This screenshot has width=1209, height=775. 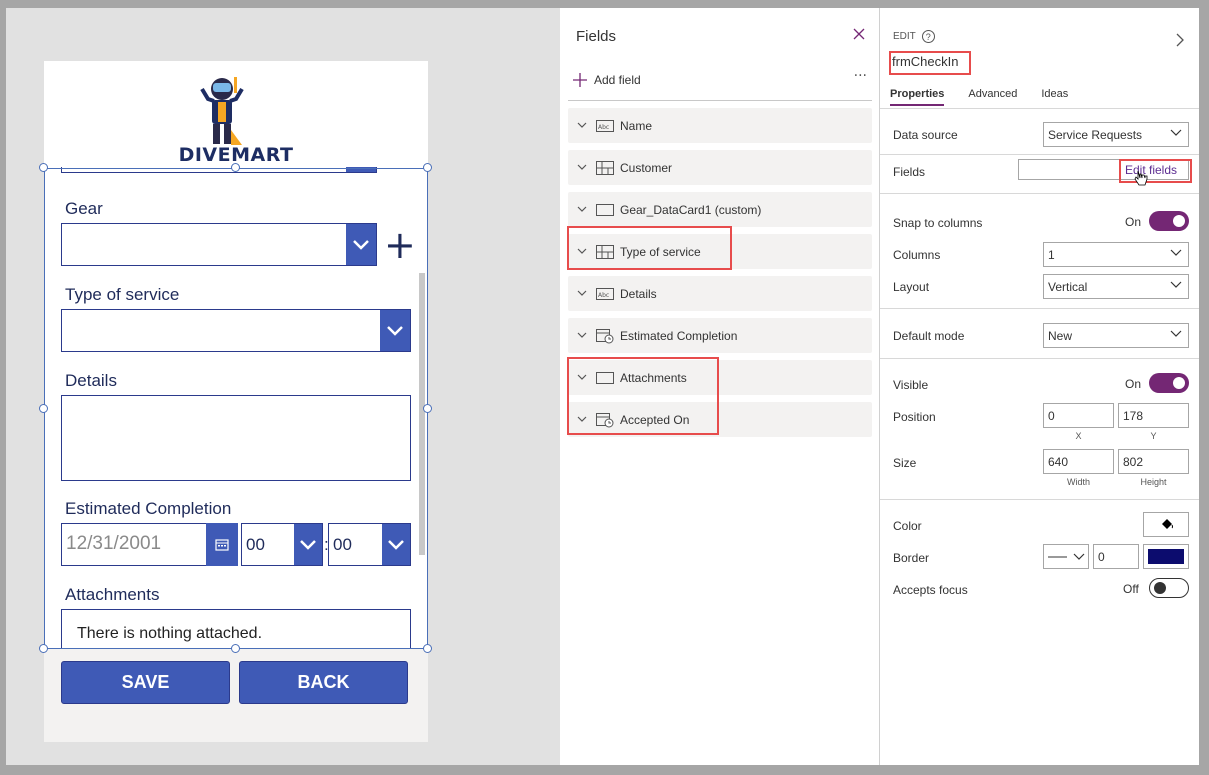 I want to click on field-row-details: Abc Details, so click(x=720, y=293).